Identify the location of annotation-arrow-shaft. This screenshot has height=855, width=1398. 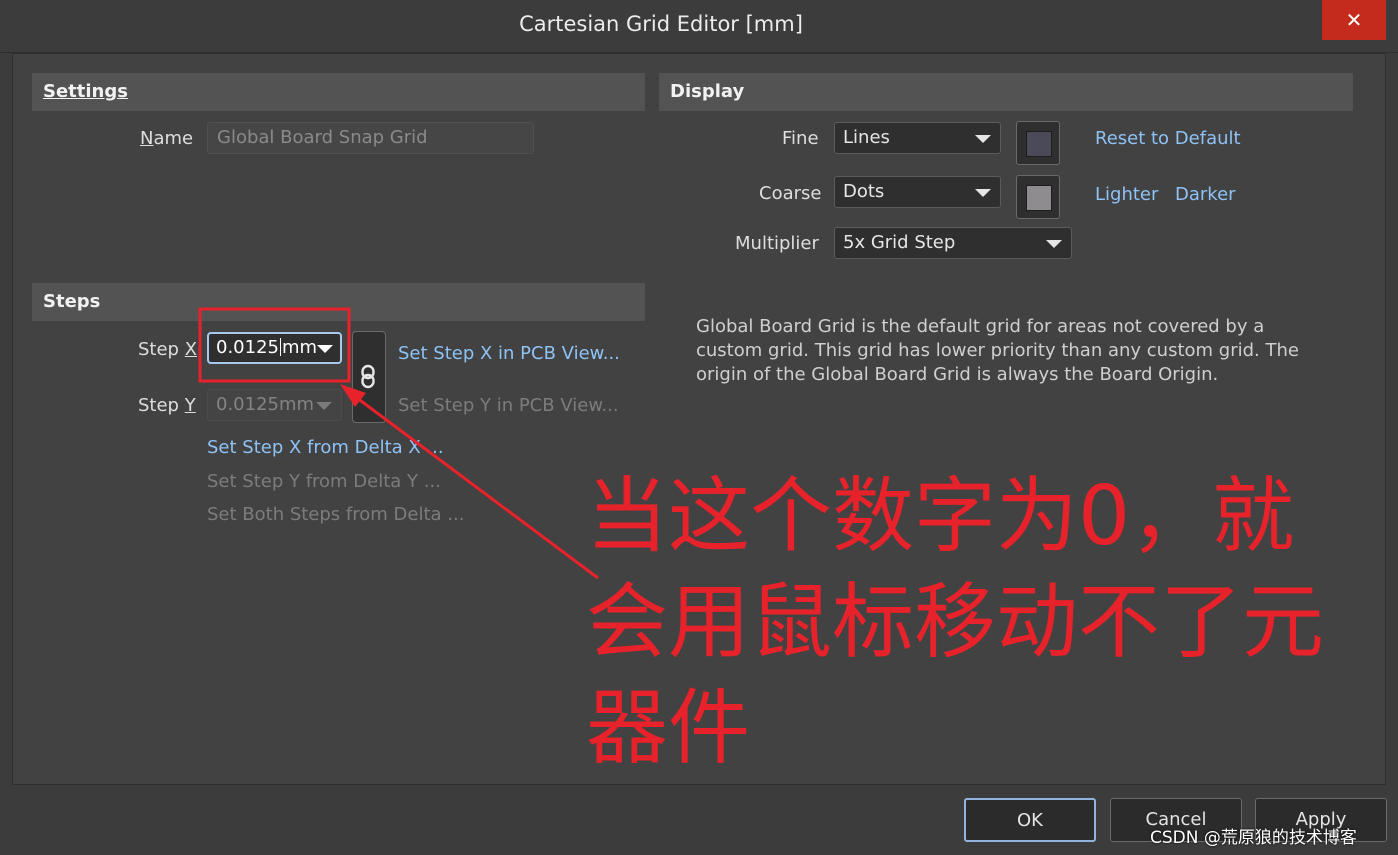
(473, 485).